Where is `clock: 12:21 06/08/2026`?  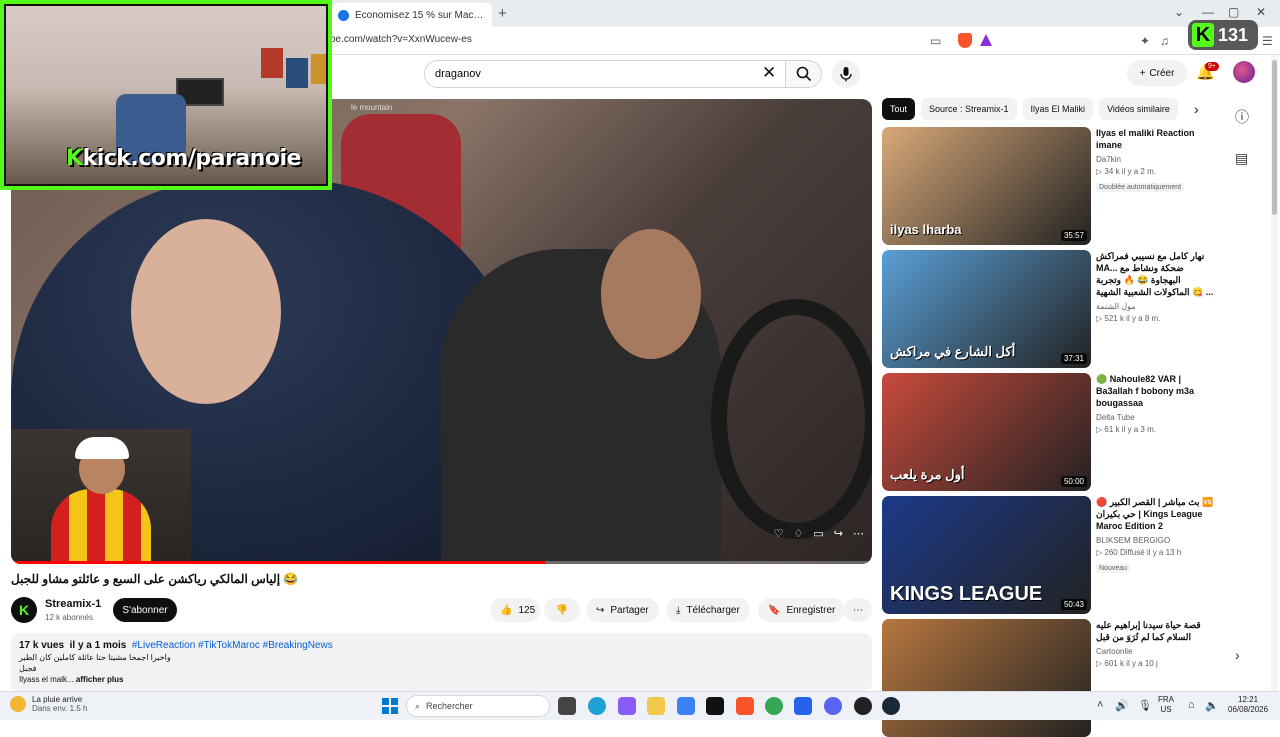 clock: 12:21 06/08/2026 is located at coordinates (1248, 705).